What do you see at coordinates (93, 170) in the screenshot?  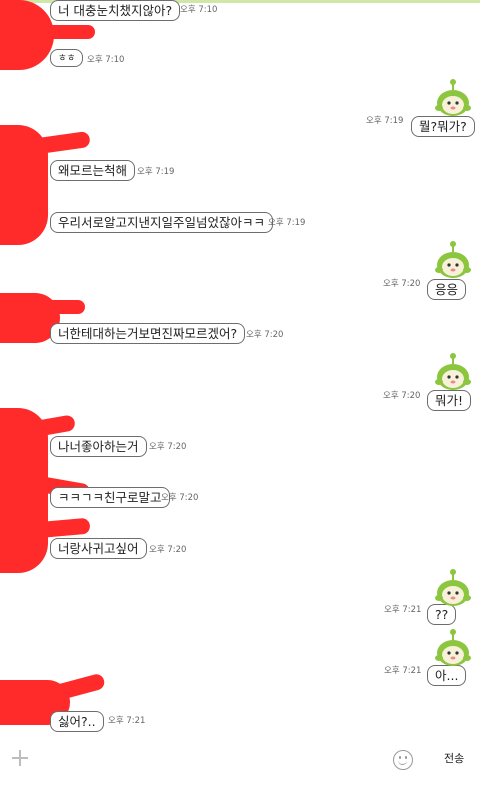 I see `chat-message-bubble: 왜모르는척해` at bounding box center [93, 170].